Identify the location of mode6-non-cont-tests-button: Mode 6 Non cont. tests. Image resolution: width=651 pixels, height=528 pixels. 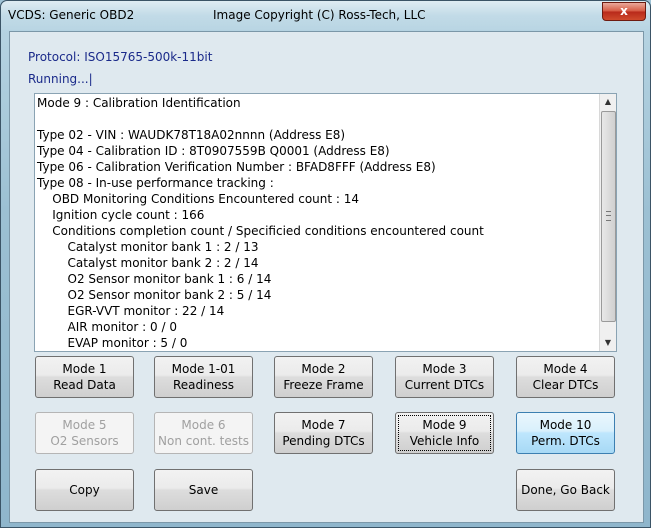
(203, 433).